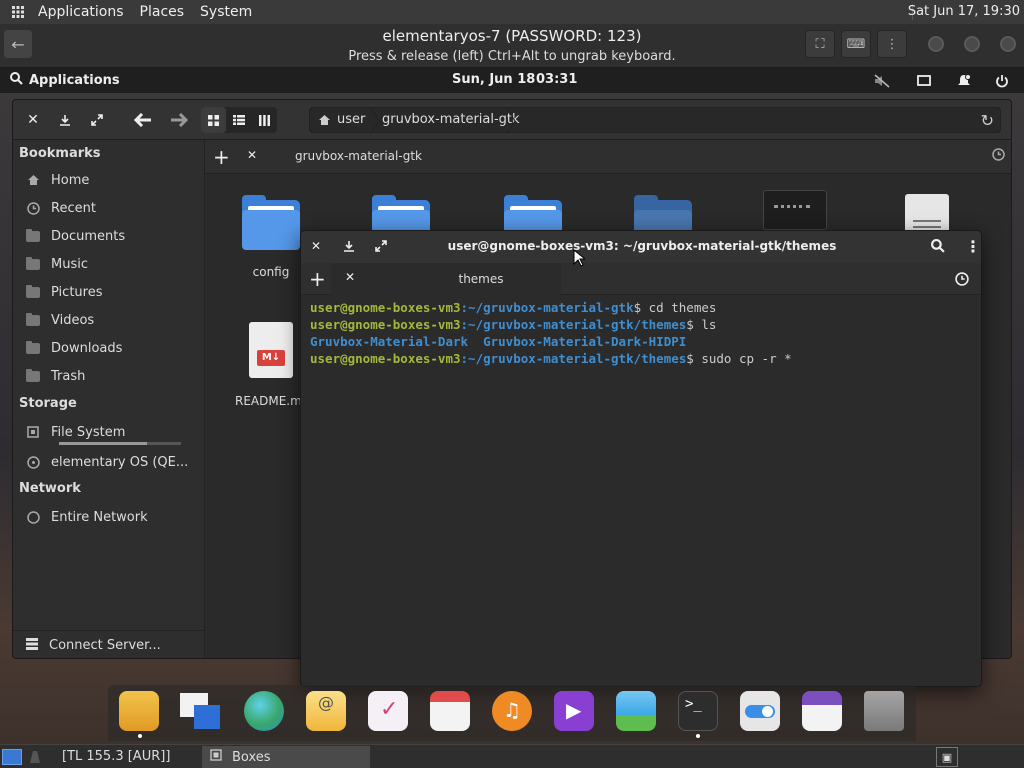 The height and width of the screenshot is (768, 1024). I want to click on file-item-image, so click(795, 210).